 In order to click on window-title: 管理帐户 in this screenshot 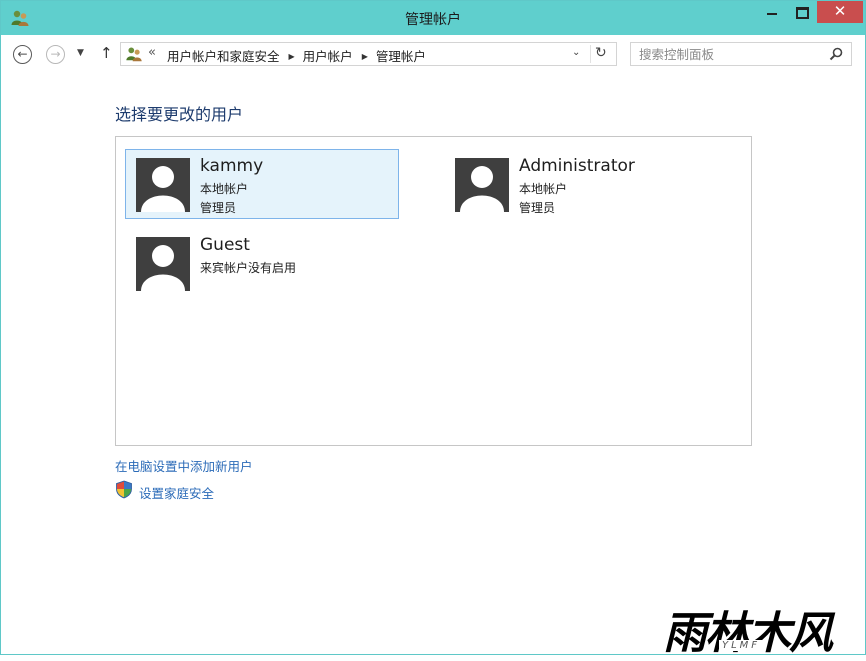, I will do `click(433, 20)`.